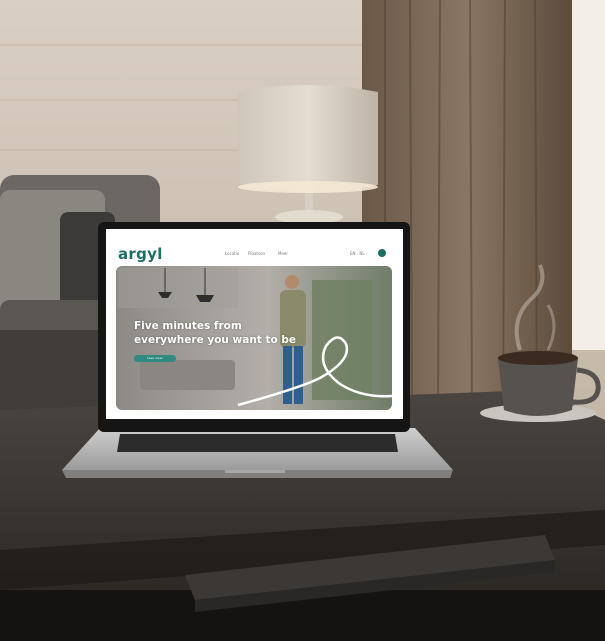 Image resolution: width=605 pixels, height=641 pixels. Describe the element at coordinates (188, 326) in the screenshot. I see `hero-headline-line-1: Five minutes from` at that location.